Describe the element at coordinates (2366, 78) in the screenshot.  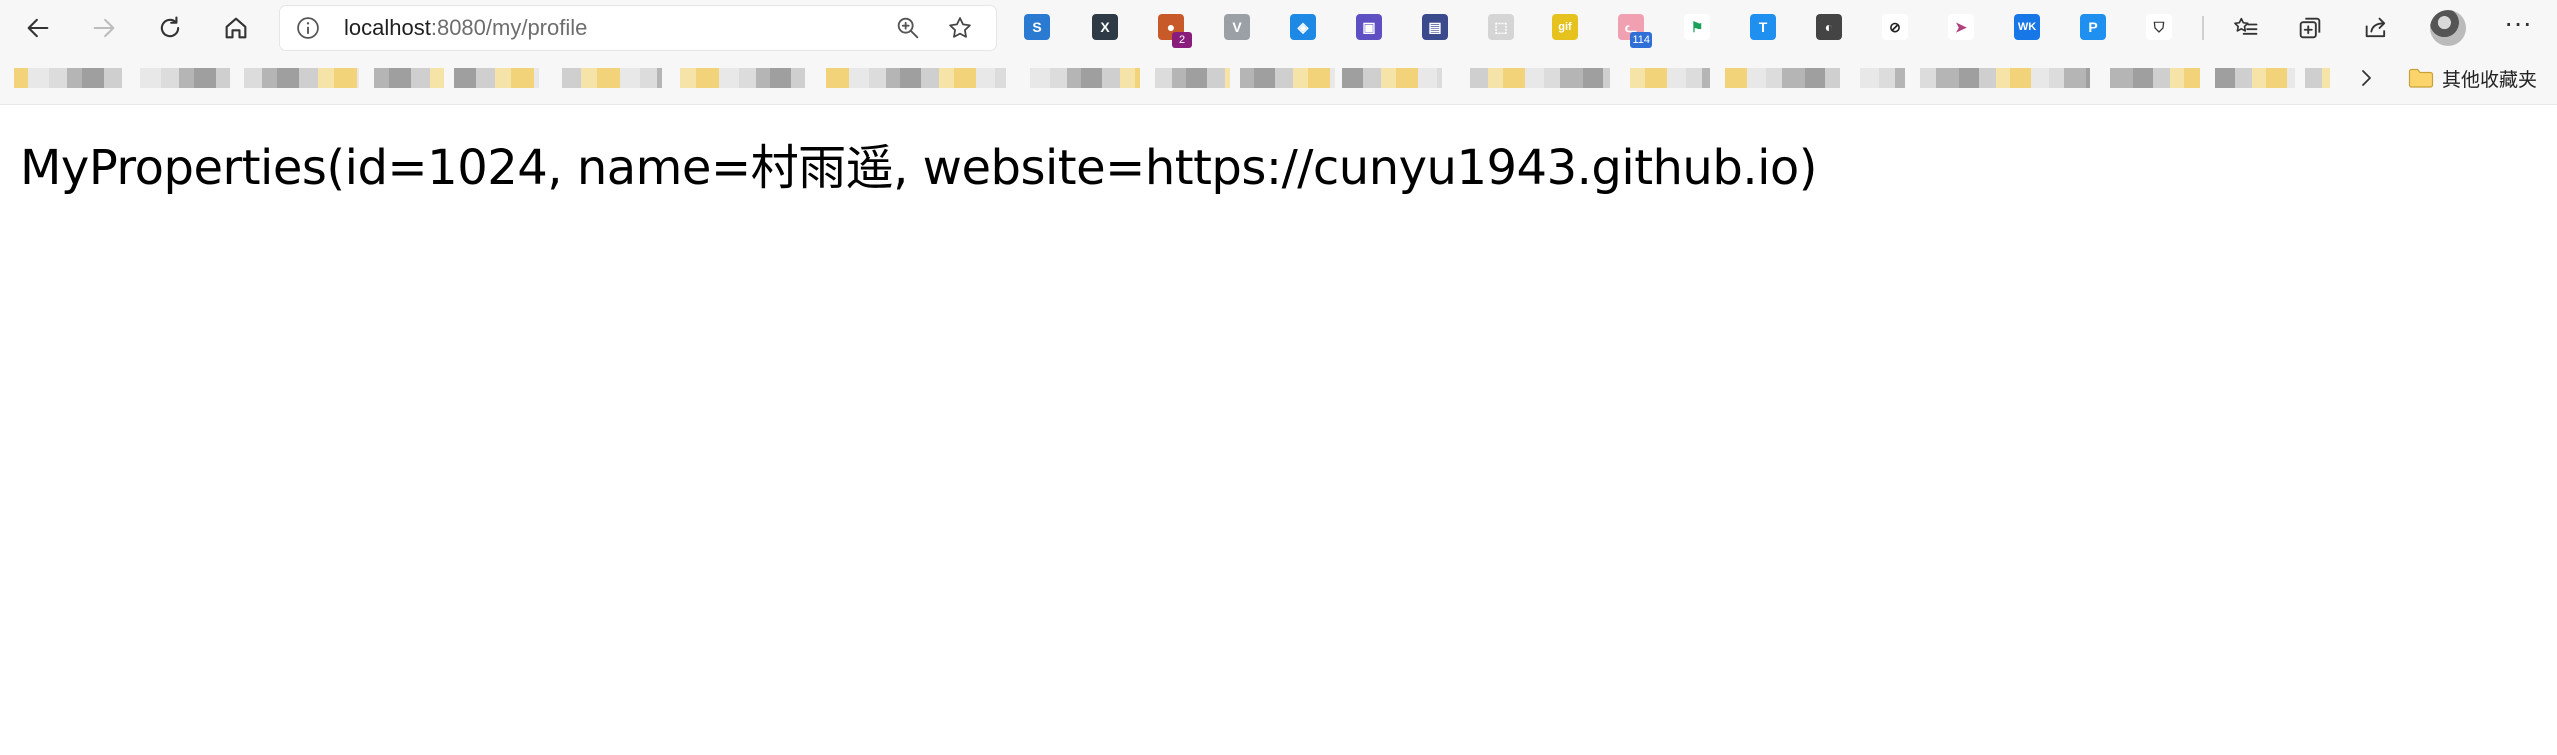
I see `chevron-right-icon` at that location.